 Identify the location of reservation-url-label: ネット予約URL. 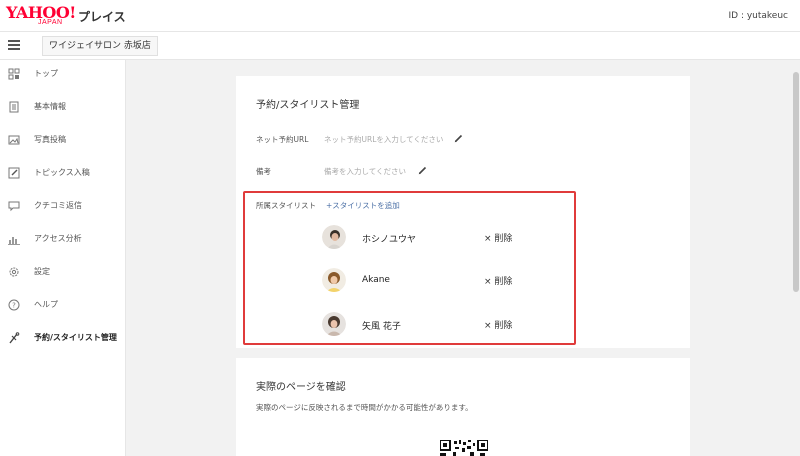
(282, 139).